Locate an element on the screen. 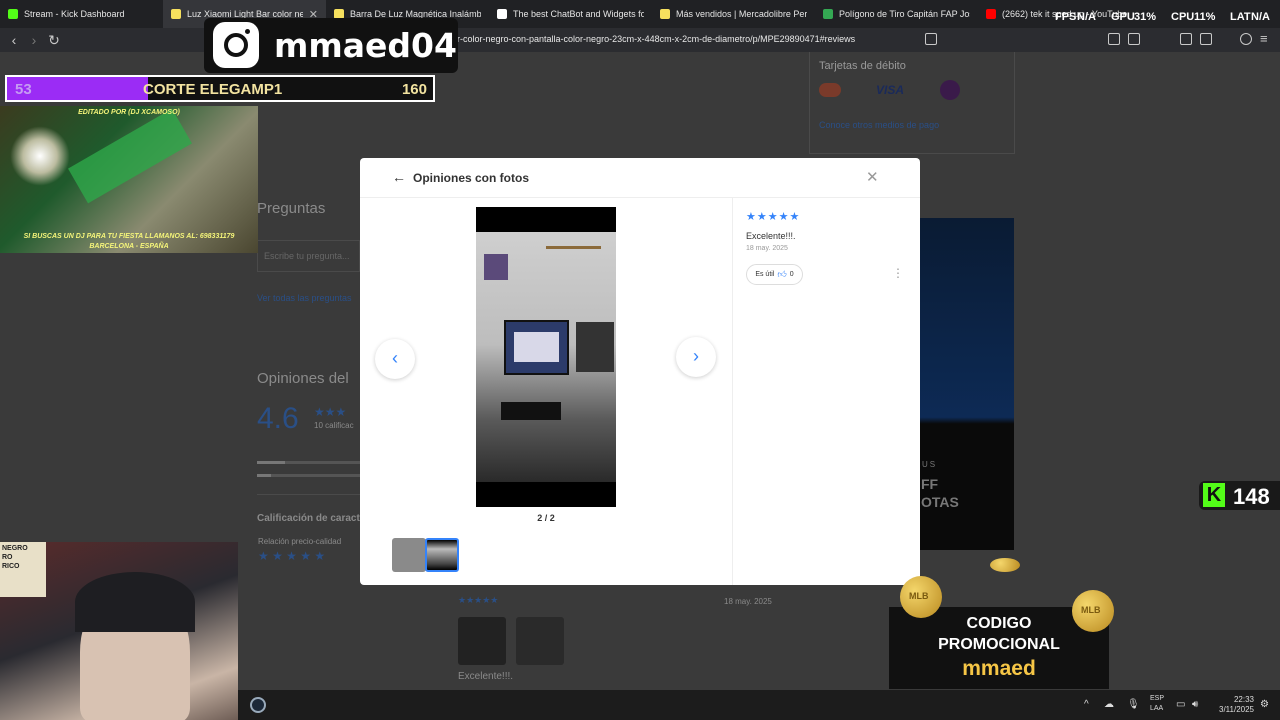 This screenshot has height=720, width=1280. goal-target: 160 is located at coordinates (414, 89).